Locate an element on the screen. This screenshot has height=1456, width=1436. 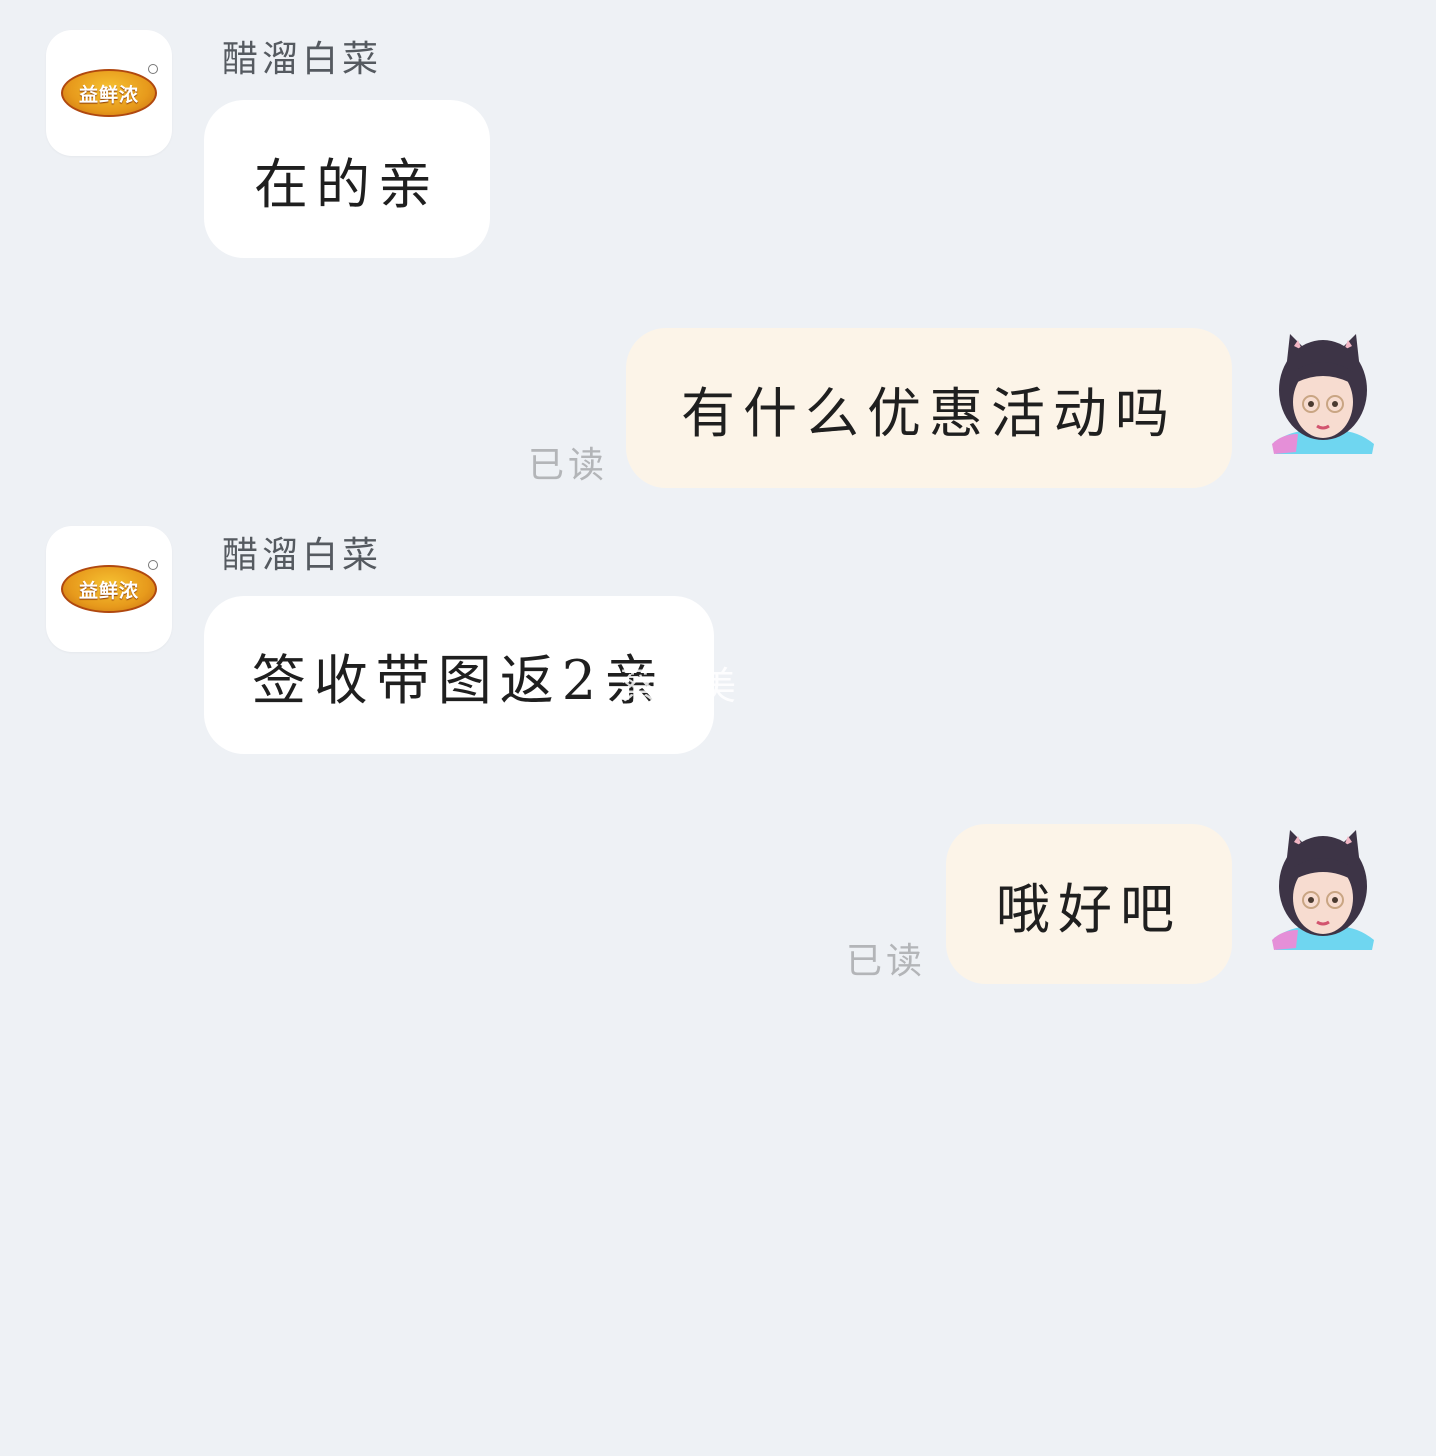
message-bubble-outgoing: 哦好吧 is located at coordinates (1089, 904).